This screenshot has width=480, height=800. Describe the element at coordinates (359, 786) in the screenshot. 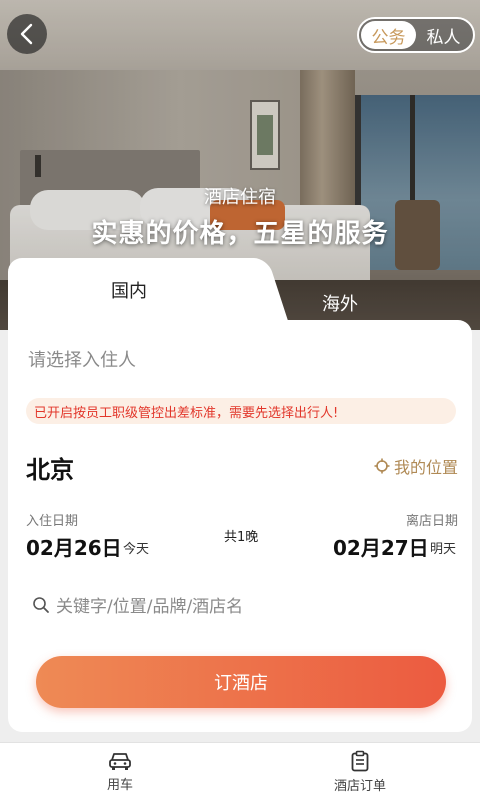

I see `nav-hotel-orders-label: 酒店订单` at that location.